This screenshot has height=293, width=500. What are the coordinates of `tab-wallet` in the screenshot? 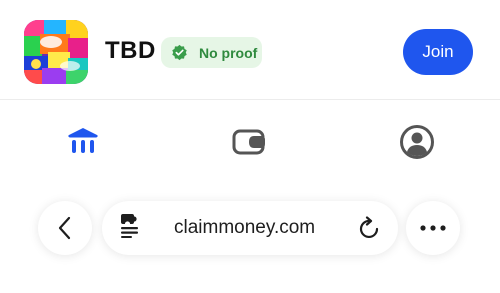 It's located at (249, 142).